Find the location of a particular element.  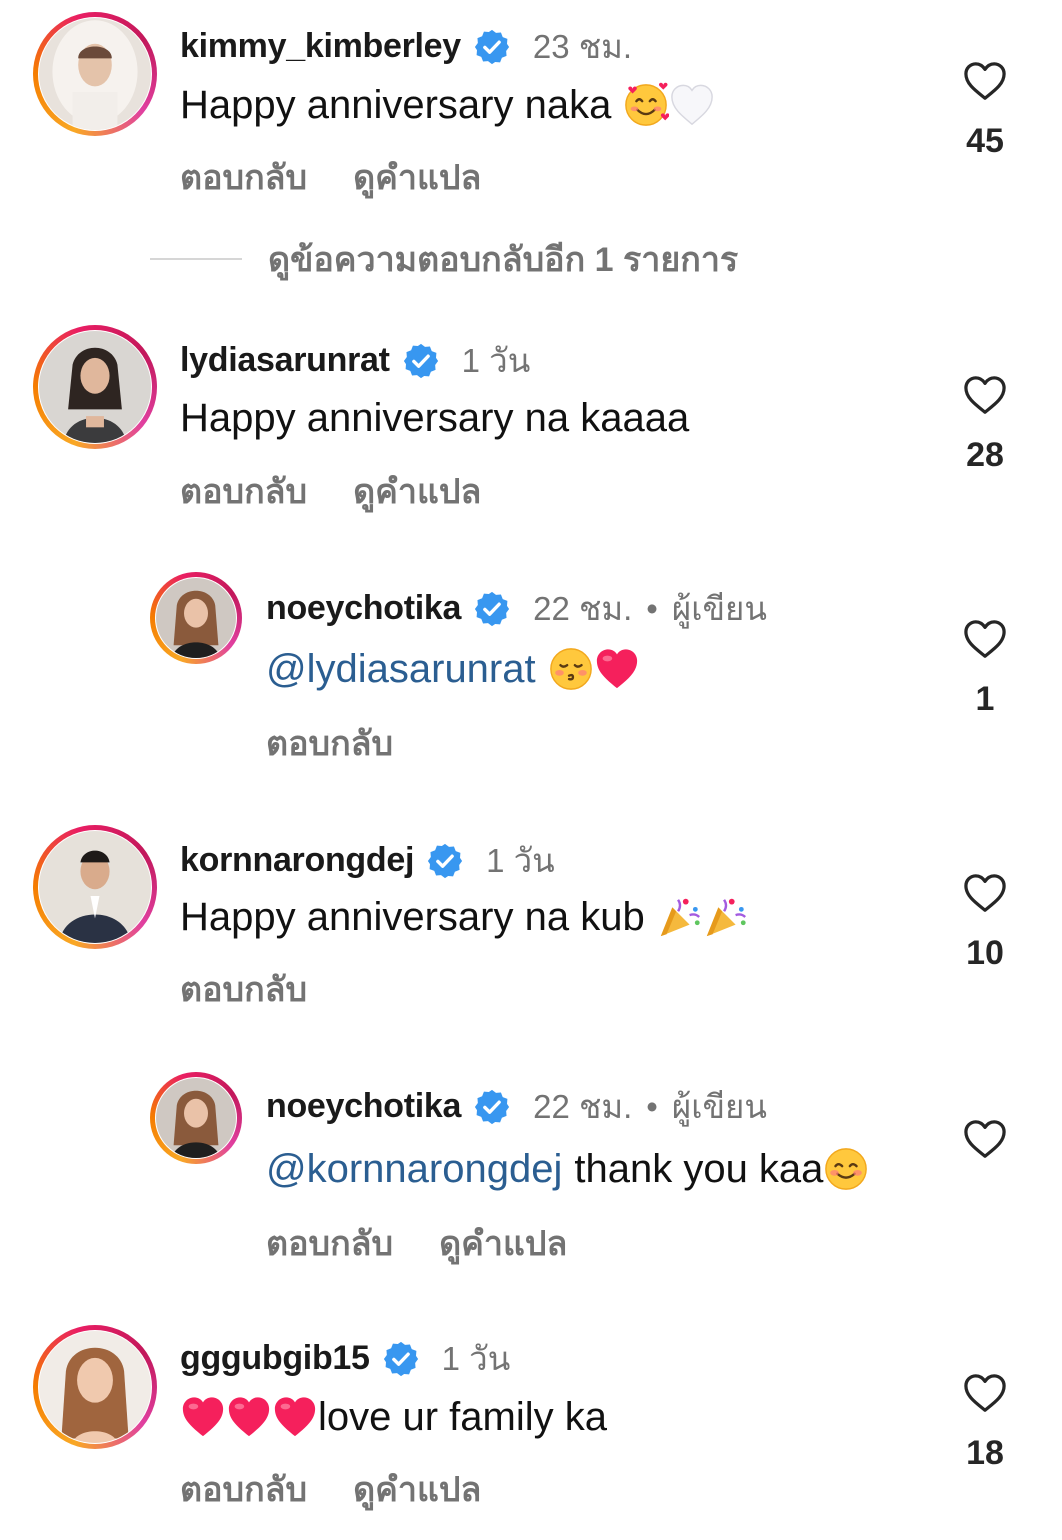

comment-text-row: Happy anniversary na kaaaa is located at coordinates (434, 418).